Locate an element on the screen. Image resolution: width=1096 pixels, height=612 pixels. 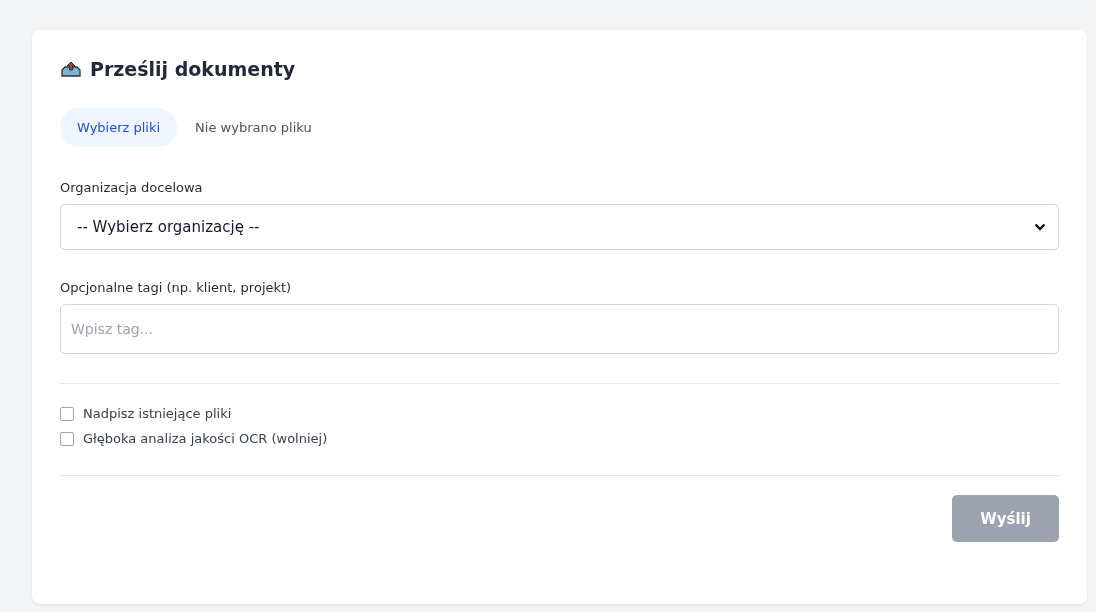
card-title: Prześlij dokumenty is located at coordinates (193, 69).